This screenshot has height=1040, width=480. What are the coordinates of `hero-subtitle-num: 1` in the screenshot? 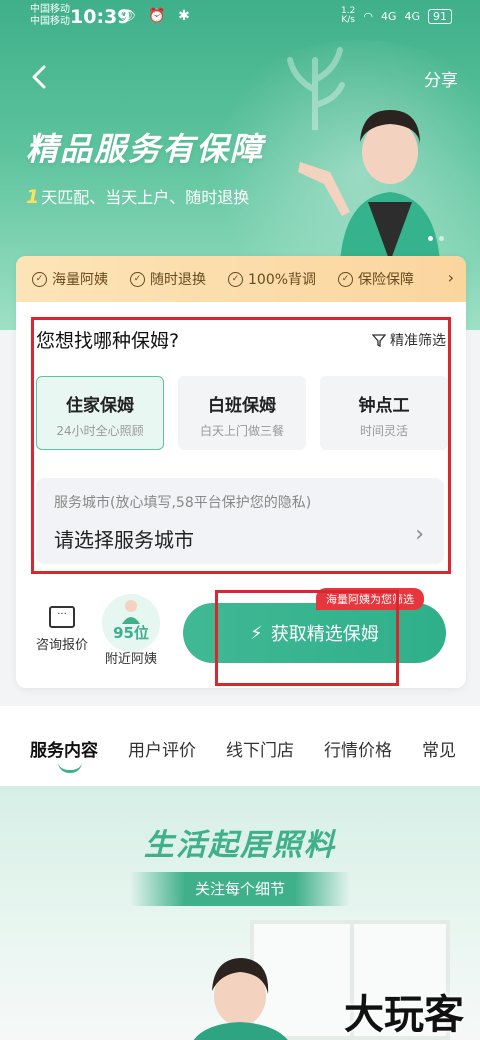 It's located at (33, 197).